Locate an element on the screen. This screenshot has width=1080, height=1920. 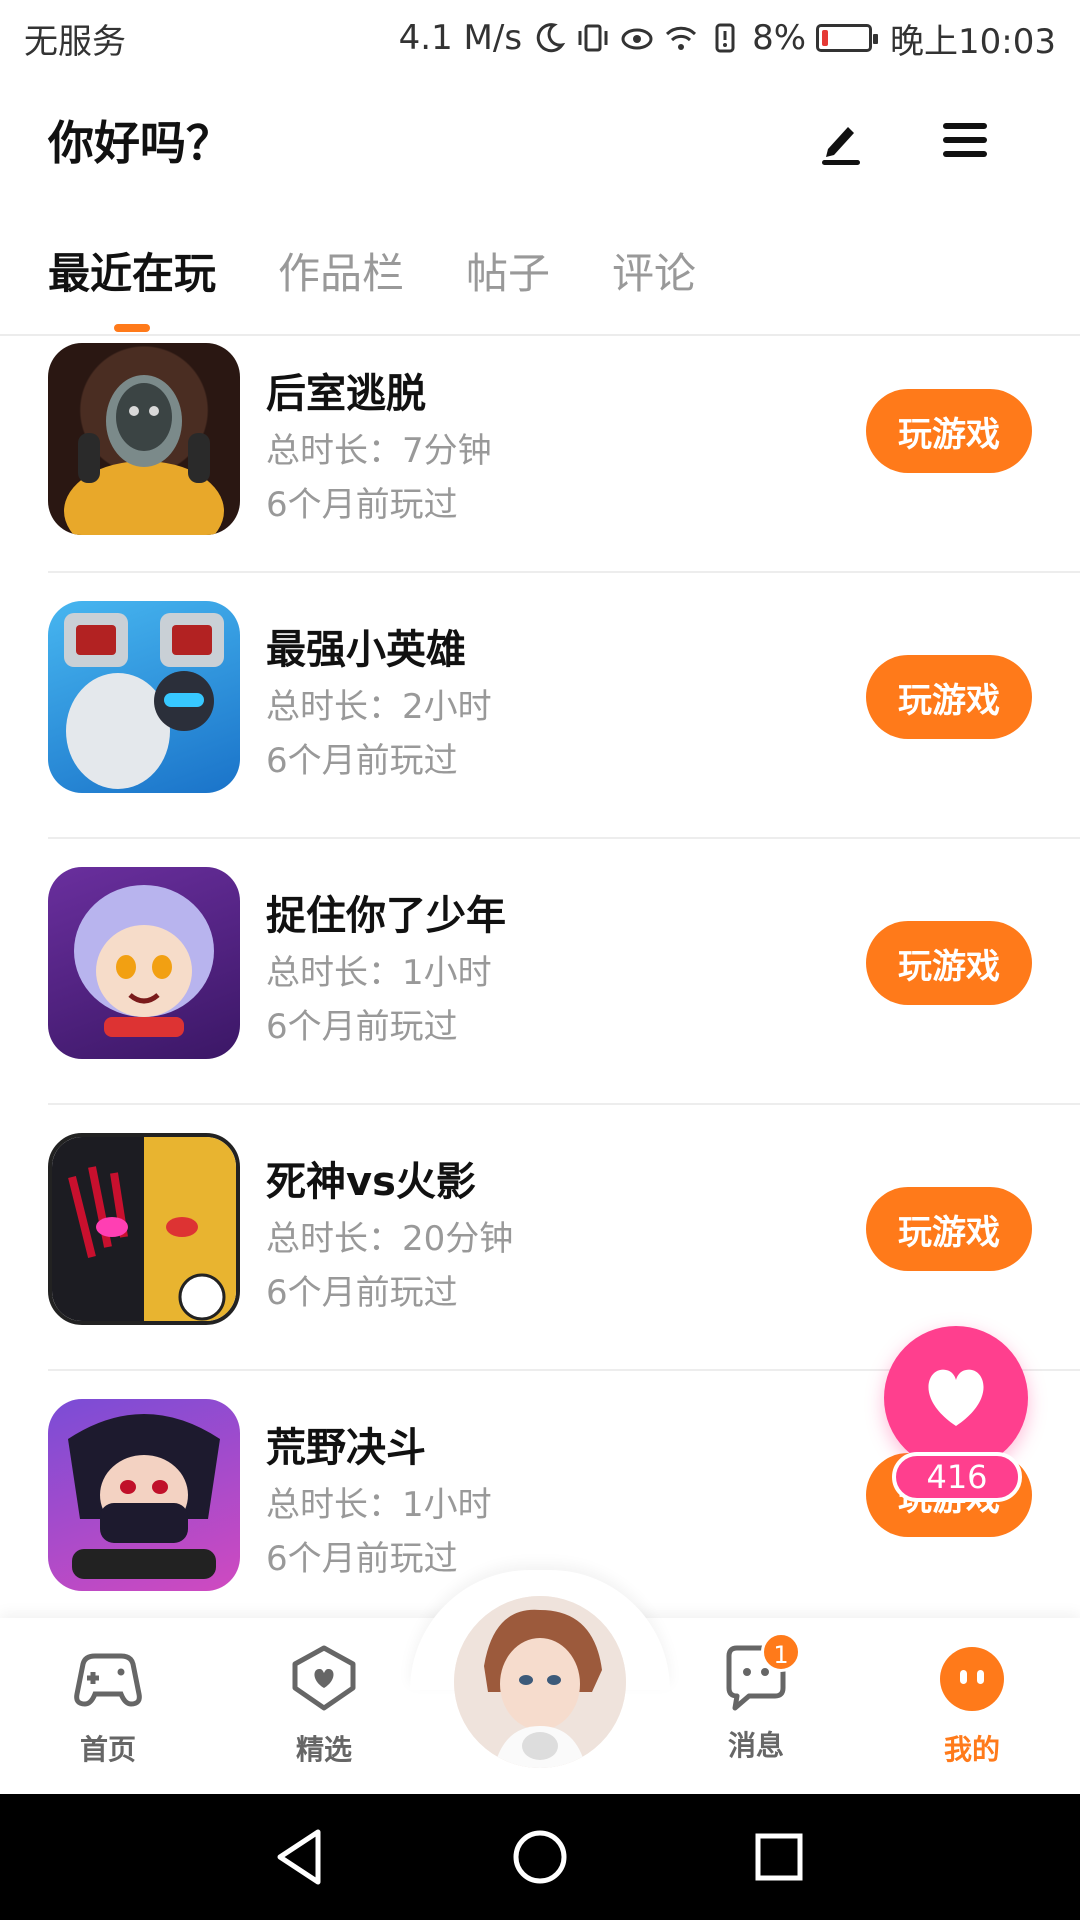
message-icon-wrap: 1 is located at coordinates (760, 1674).